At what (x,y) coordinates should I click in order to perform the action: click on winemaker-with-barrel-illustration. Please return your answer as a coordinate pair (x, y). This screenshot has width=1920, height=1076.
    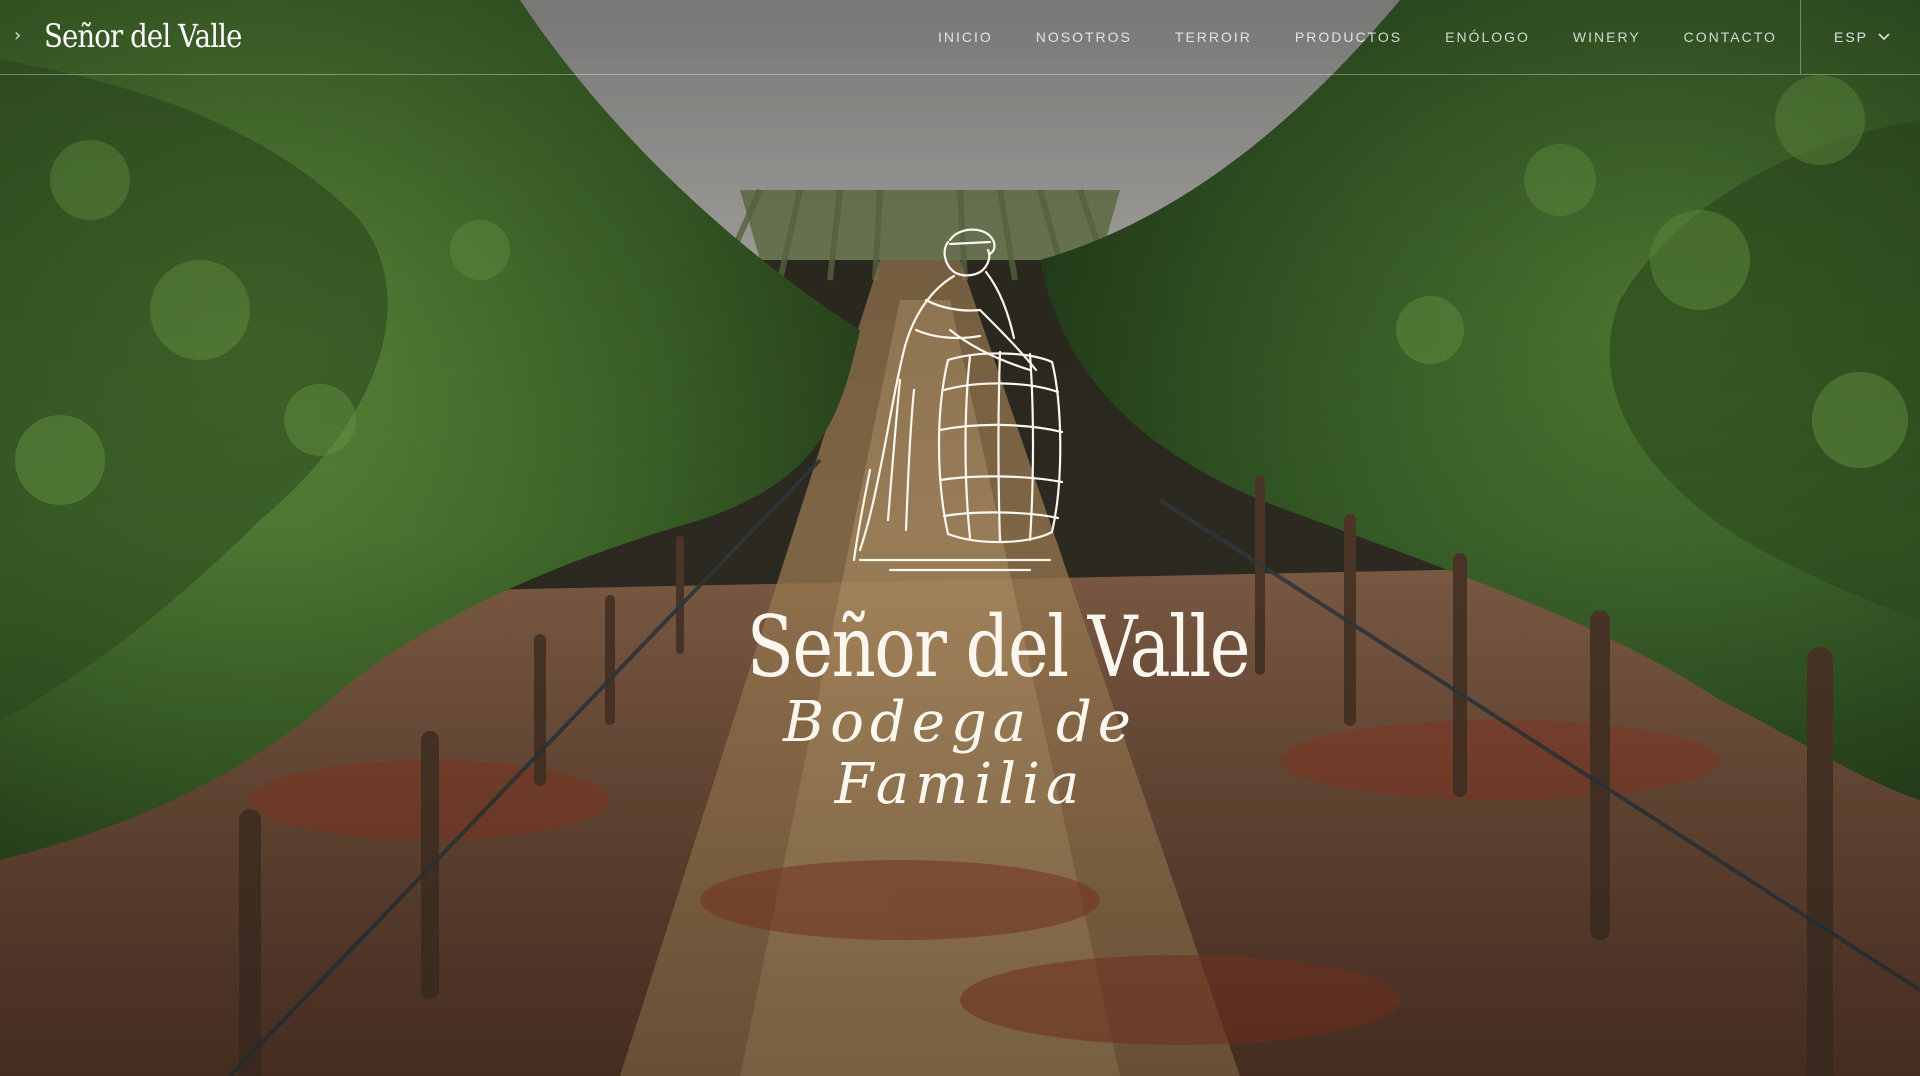
    Looking at the image, I should click on (958, 400).